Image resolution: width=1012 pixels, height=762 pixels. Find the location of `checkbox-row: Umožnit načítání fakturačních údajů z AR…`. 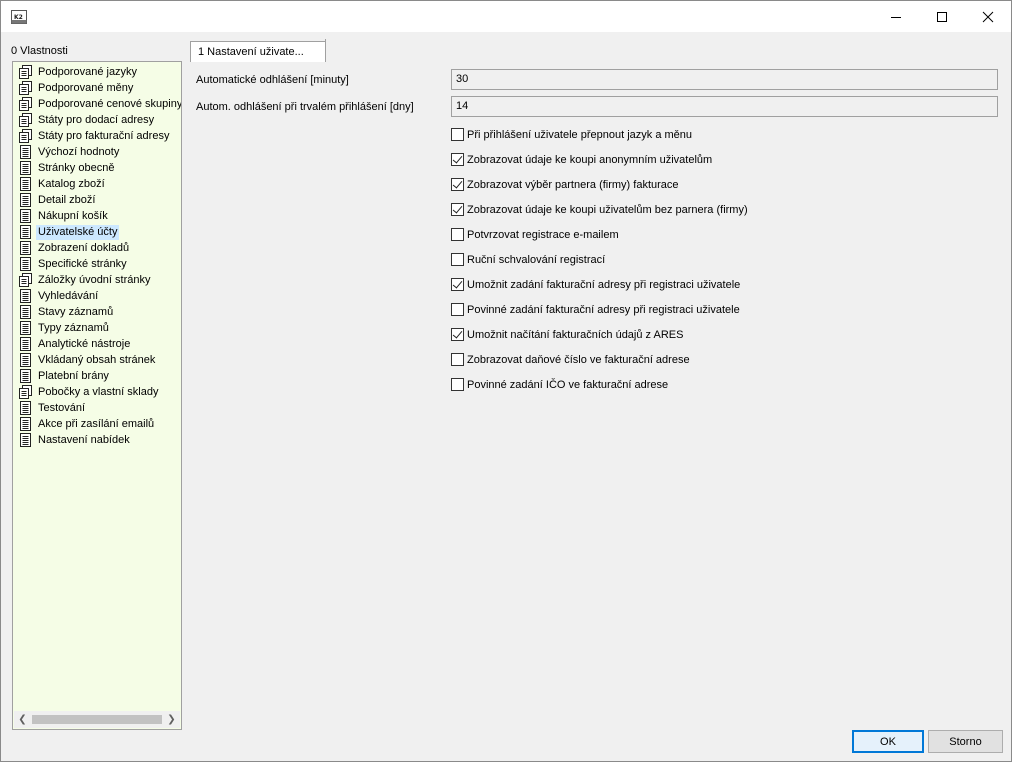

checkbox-row: Umožnit načítání fakturačních údajů z AR… is located at coordinates (567, 334).